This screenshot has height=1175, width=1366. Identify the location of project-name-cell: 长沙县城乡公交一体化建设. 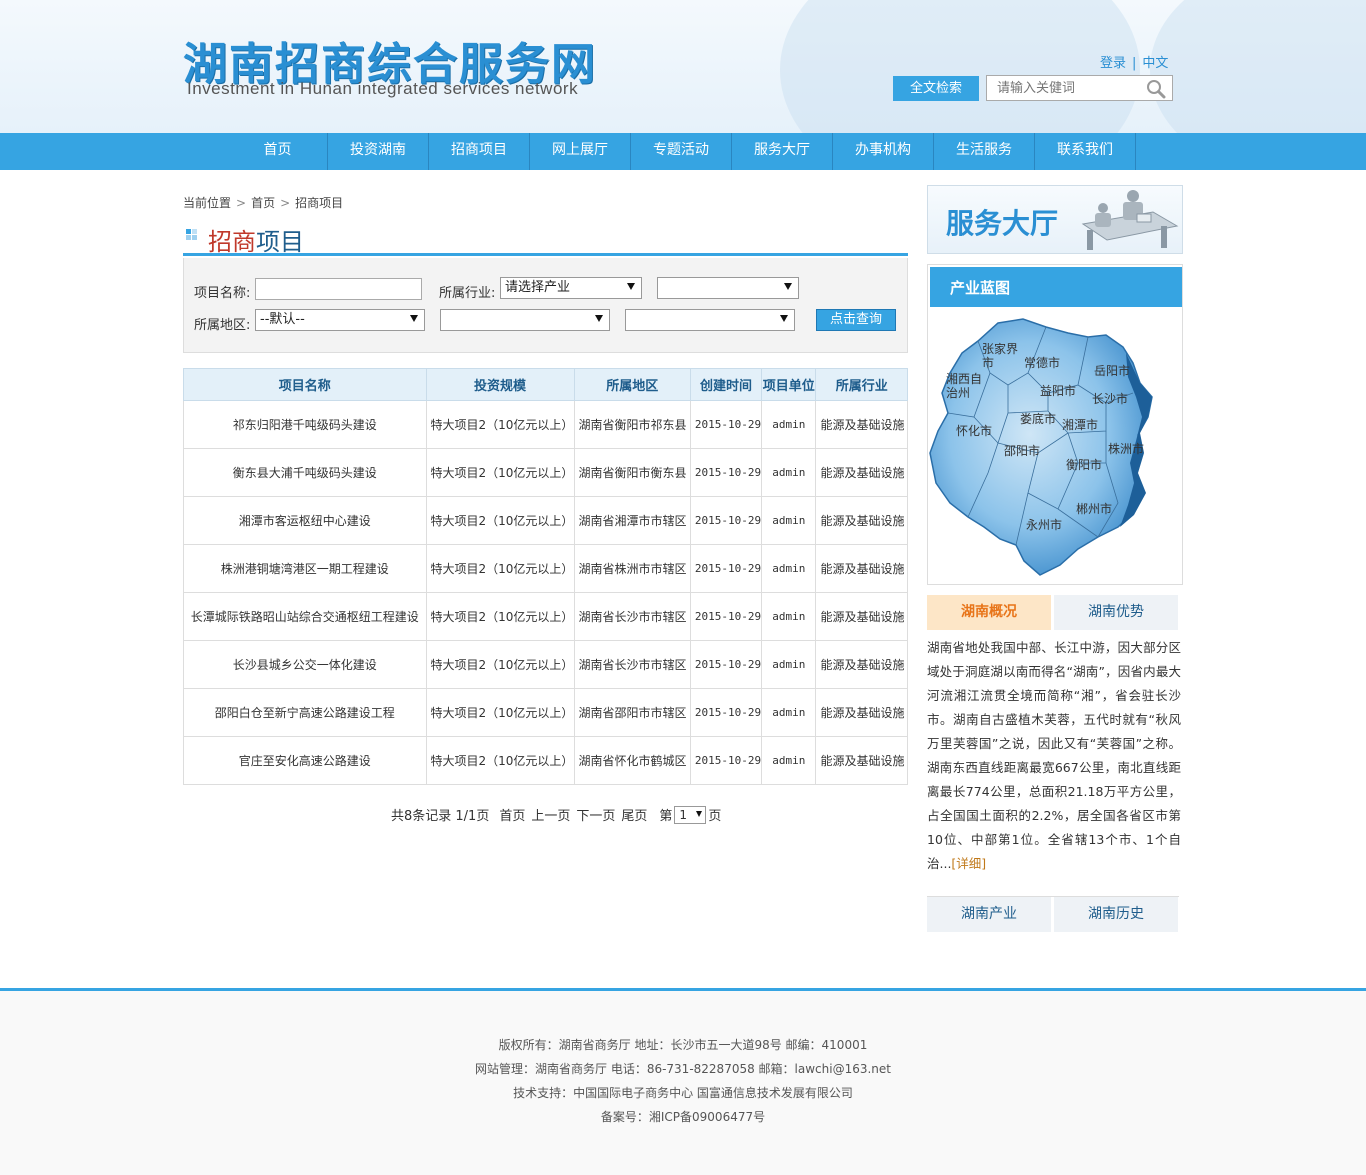
(305, 664).